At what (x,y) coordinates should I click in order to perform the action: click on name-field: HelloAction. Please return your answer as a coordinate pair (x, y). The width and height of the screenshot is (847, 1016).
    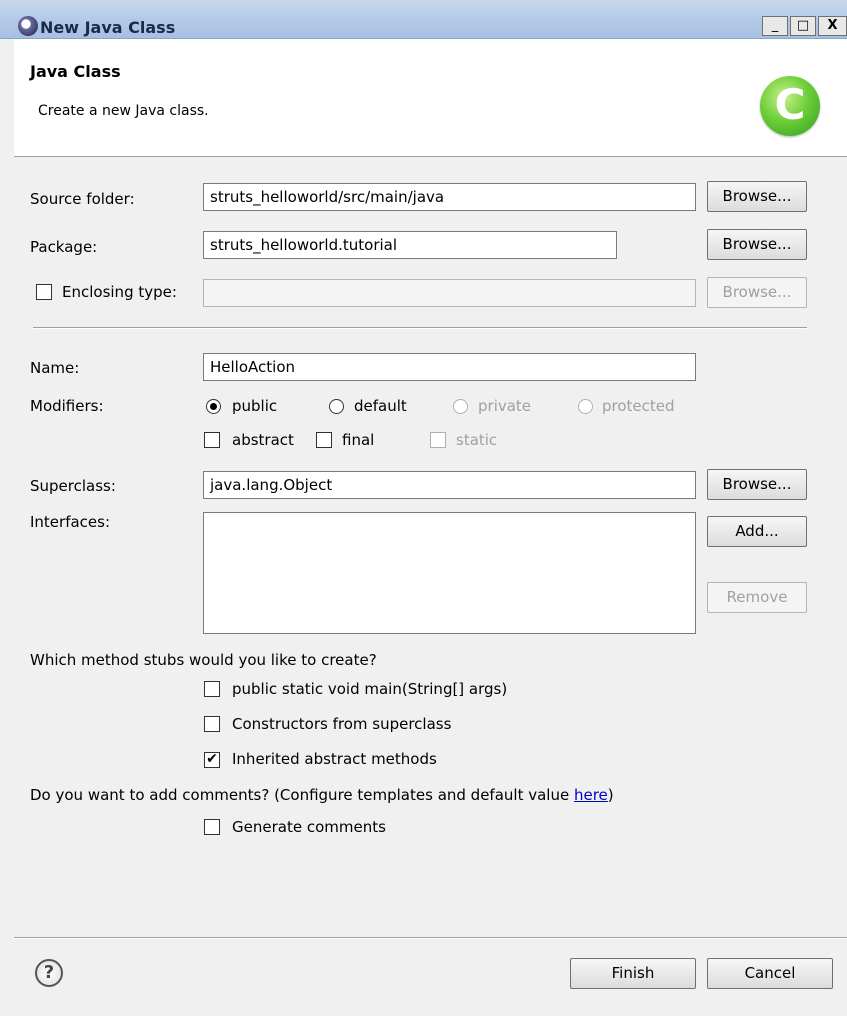
    Looking at the image, I should click on (449, 367).